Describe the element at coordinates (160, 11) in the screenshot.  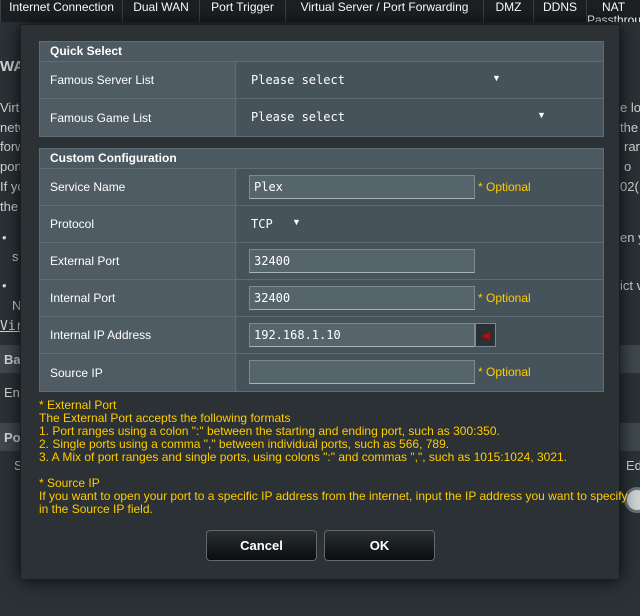
I see `tab-dual-wan: Dual WAN` at that location.